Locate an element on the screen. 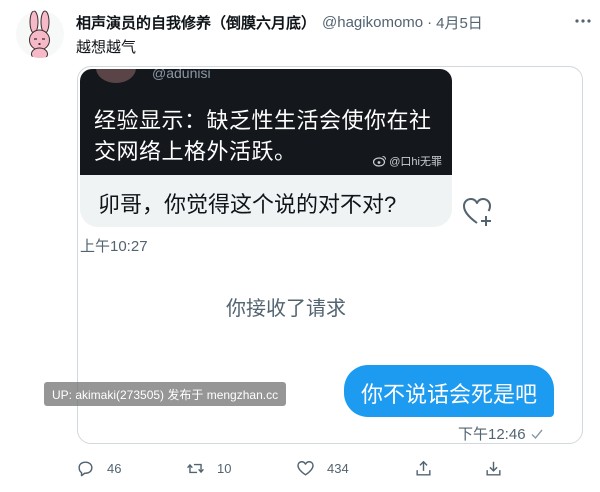 The height and width of the screenshot is (492, 600). retweet-button: 10 is located at coordinates (208, 468).